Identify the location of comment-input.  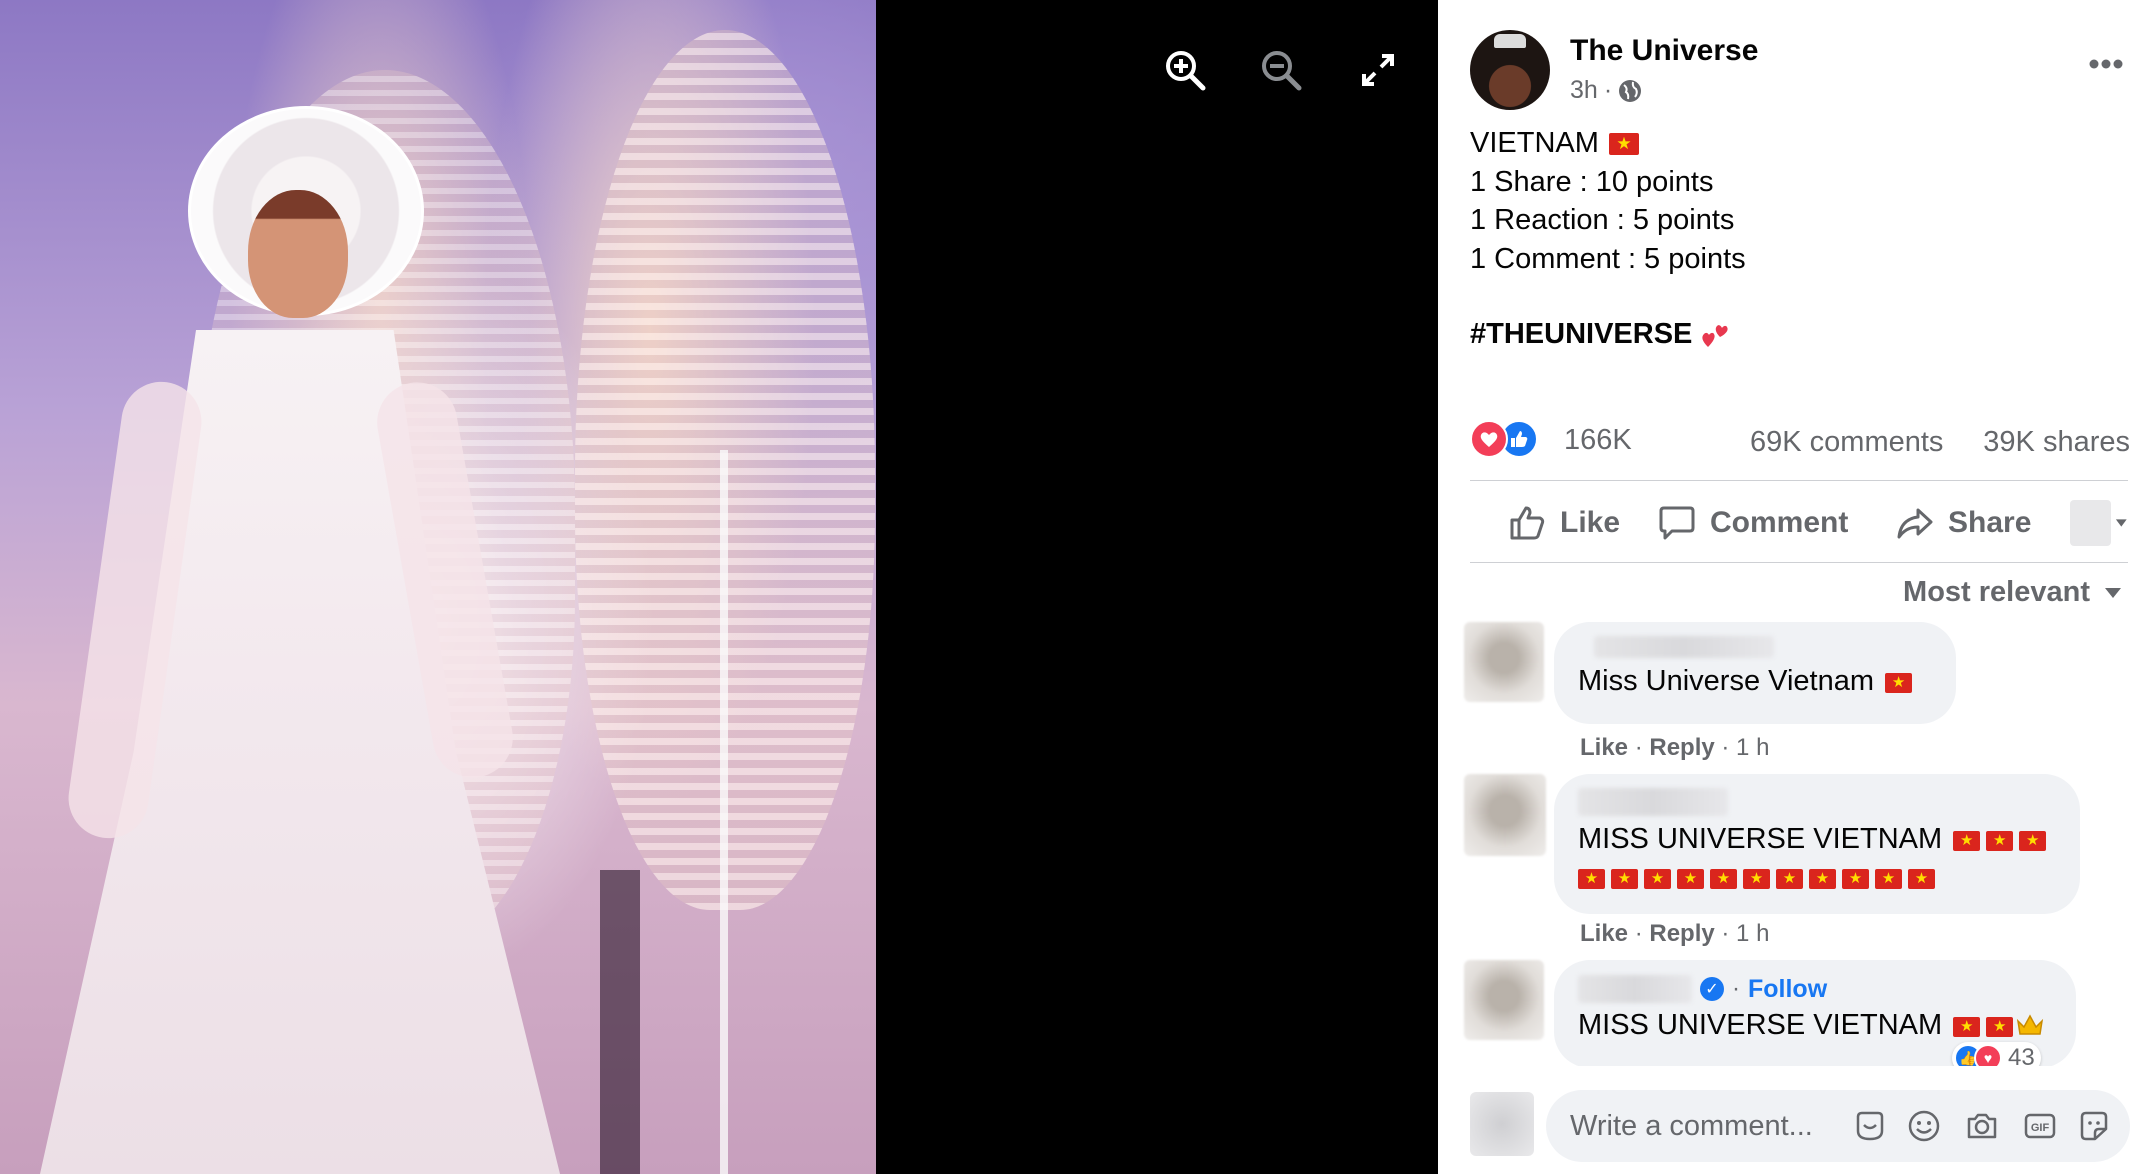
(1715, 1126).